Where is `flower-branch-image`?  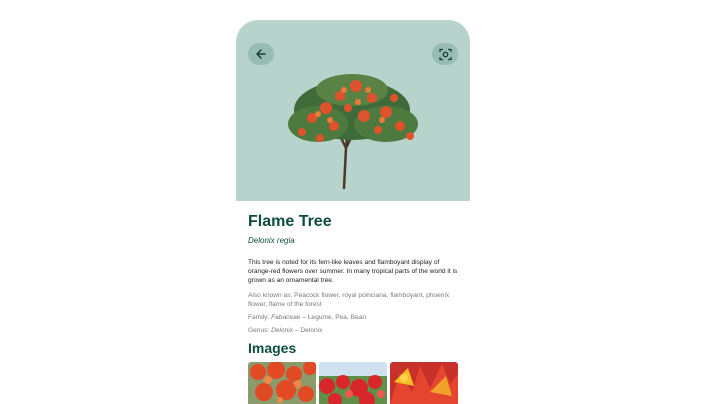 flower-branch-image is located at coordinates (353, 383).